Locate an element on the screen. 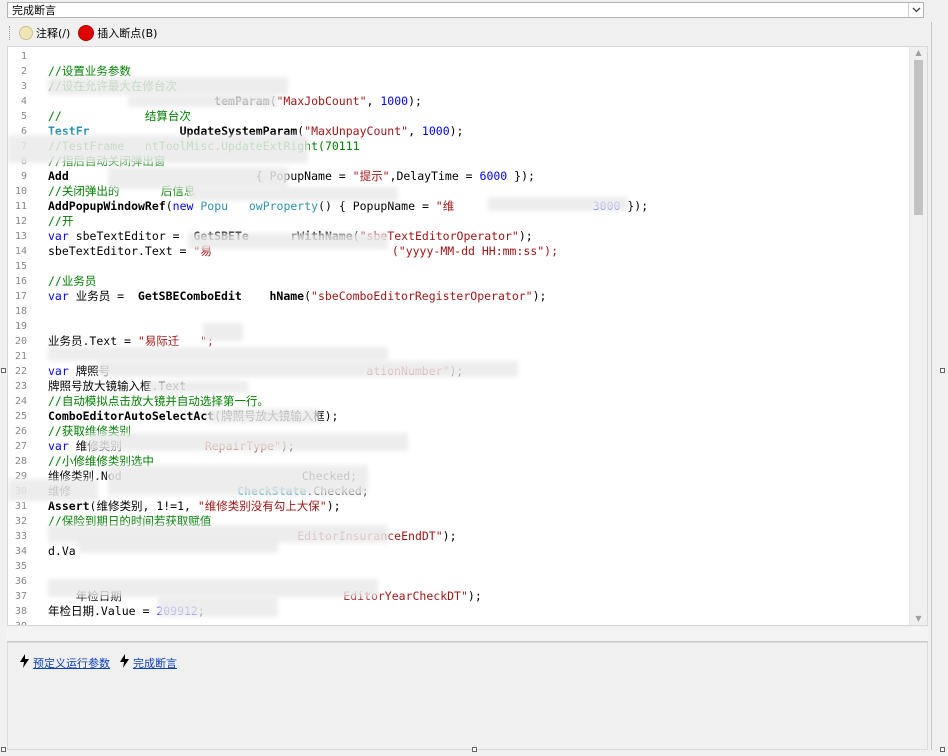 The image size is (948, 756). line-number: 18 is located at coordinates (20, 311).